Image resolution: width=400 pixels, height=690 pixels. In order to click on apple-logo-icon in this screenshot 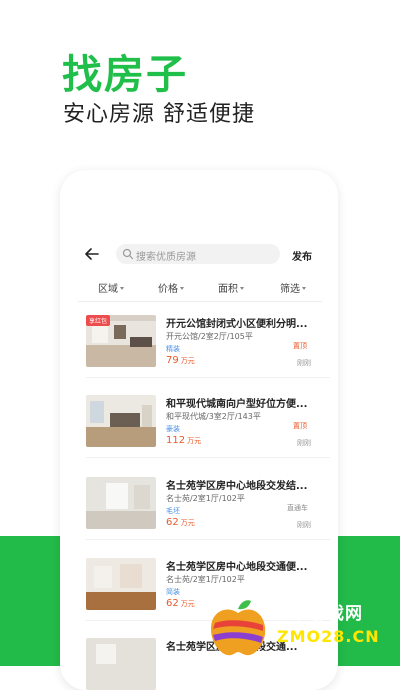, I will do `click(238, 628)`.